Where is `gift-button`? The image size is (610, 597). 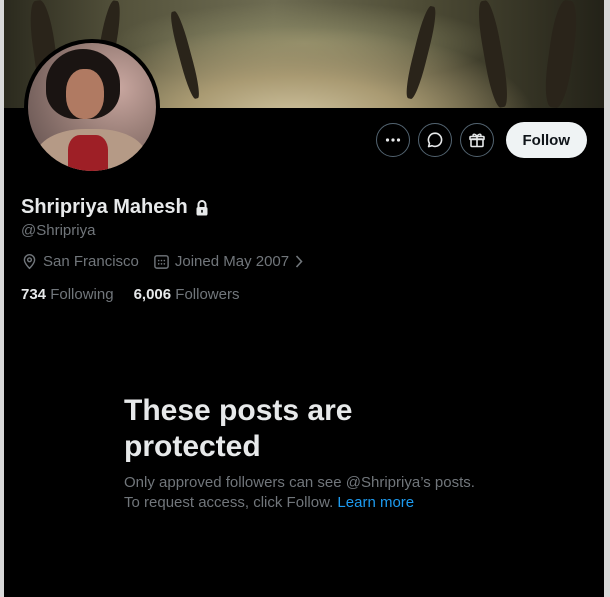 gift-button is located at coordinates (476, 140).